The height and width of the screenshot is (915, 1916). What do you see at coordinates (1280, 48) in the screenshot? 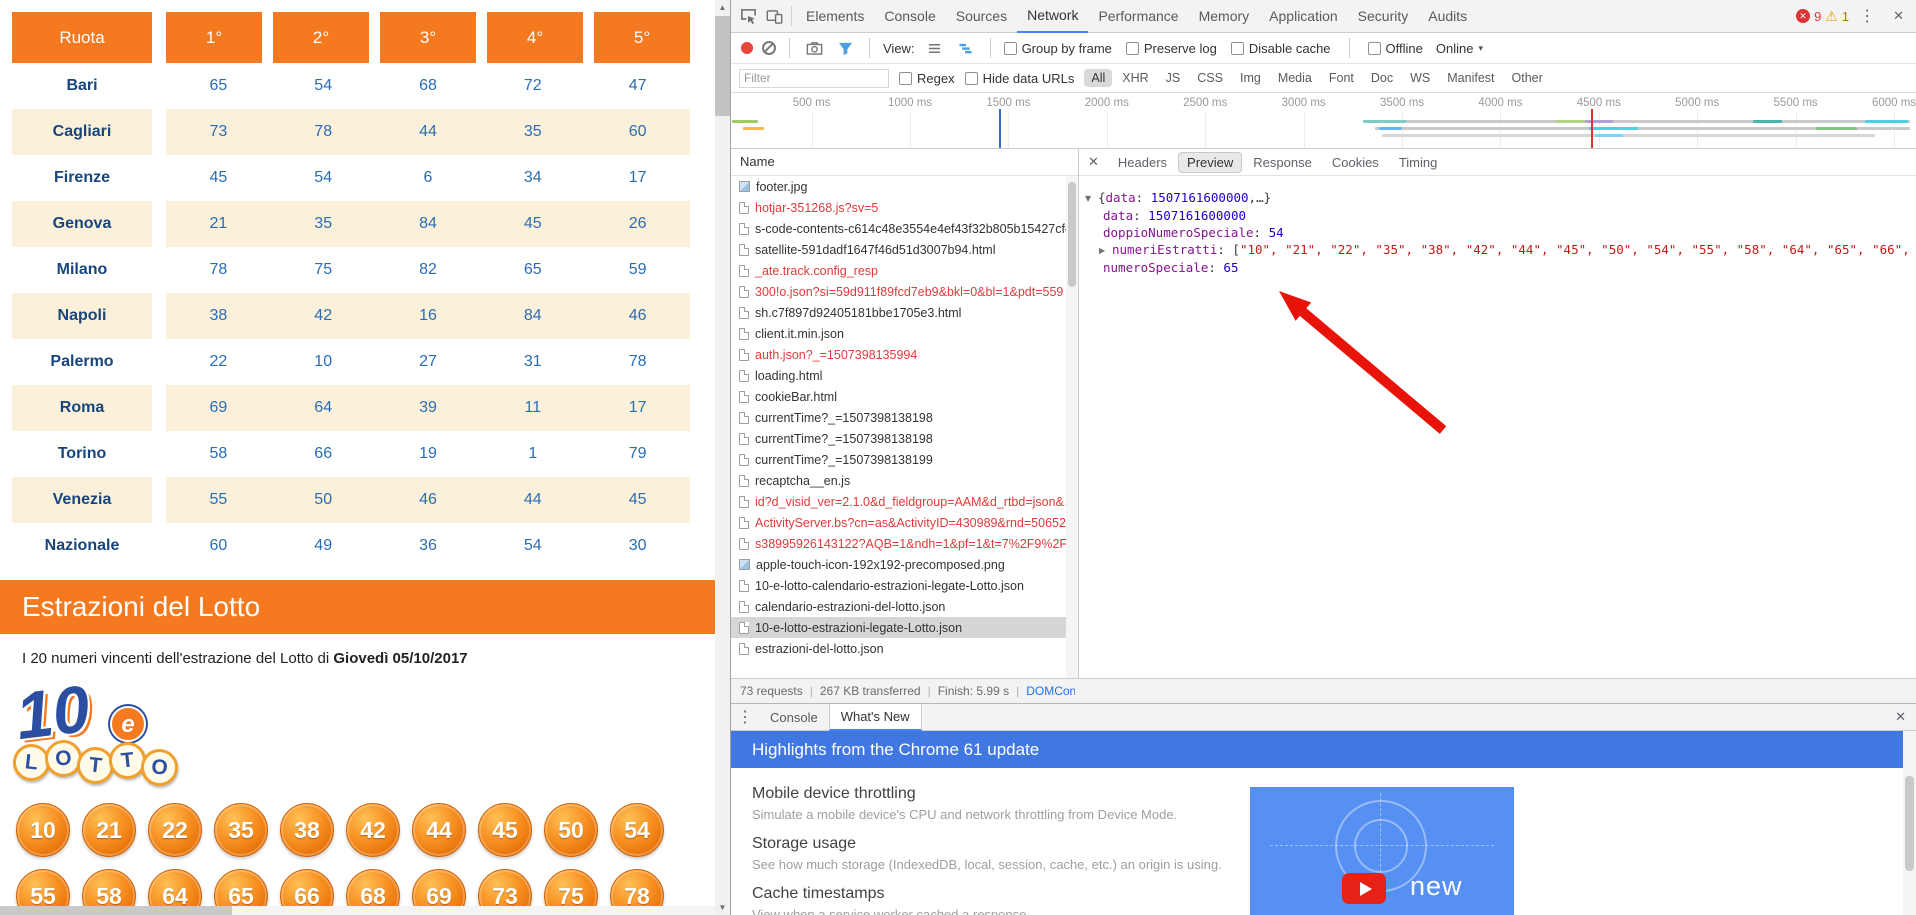
I see `option-disable-cache: Disable cache` at bounding box center [1280, 48].